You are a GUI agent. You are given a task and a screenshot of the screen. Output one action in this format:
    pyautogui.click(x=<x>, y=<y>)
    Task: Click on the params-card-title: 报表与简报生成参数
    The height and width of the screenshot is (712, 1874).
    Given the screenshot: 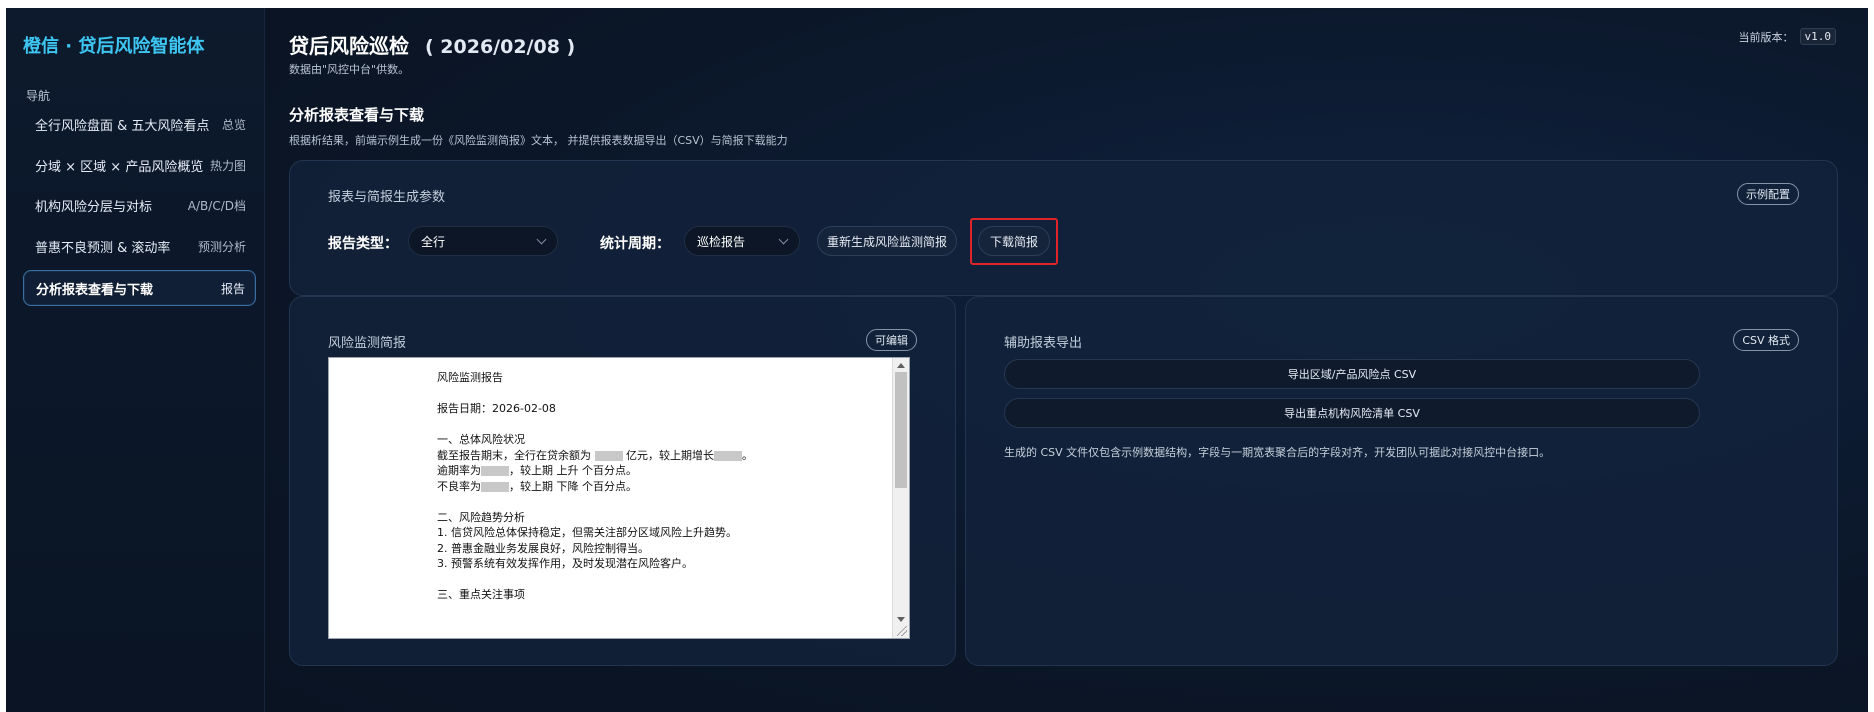 What is the action you would take?
    pyautogui.click(x=387, y=197)
    